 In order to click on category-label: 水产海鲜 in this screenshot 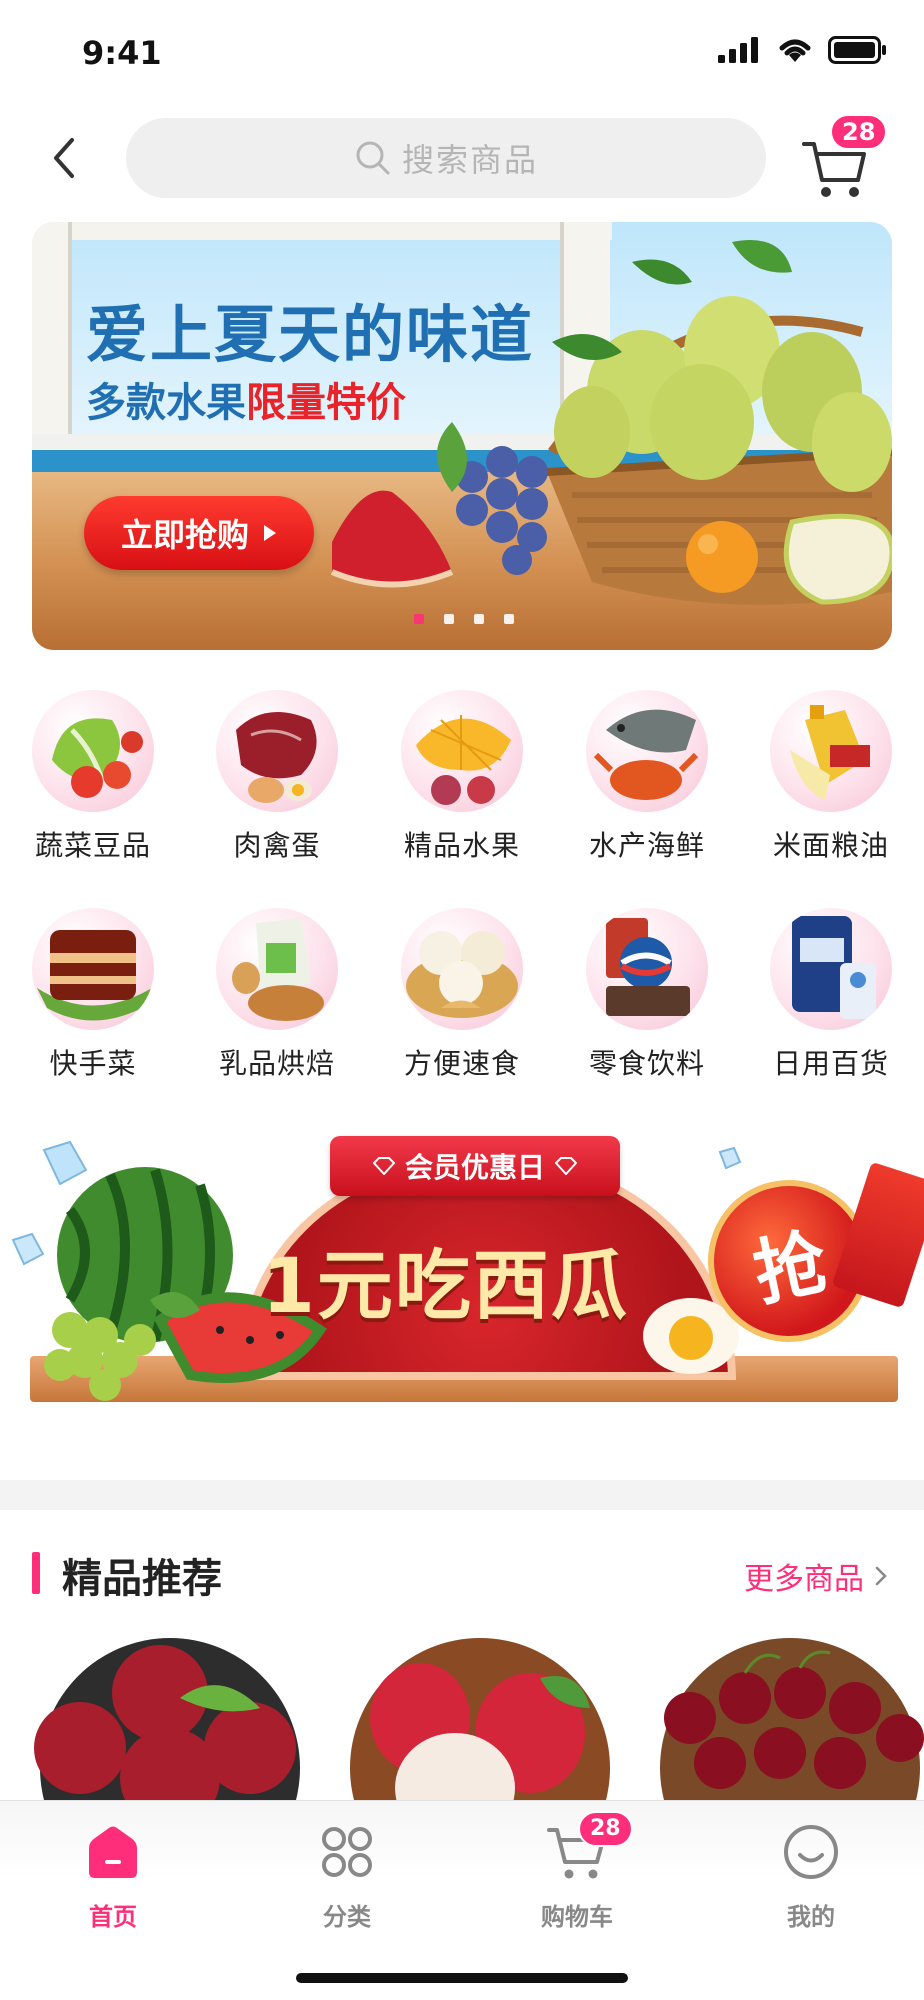, I will do `click(646, 845)`.